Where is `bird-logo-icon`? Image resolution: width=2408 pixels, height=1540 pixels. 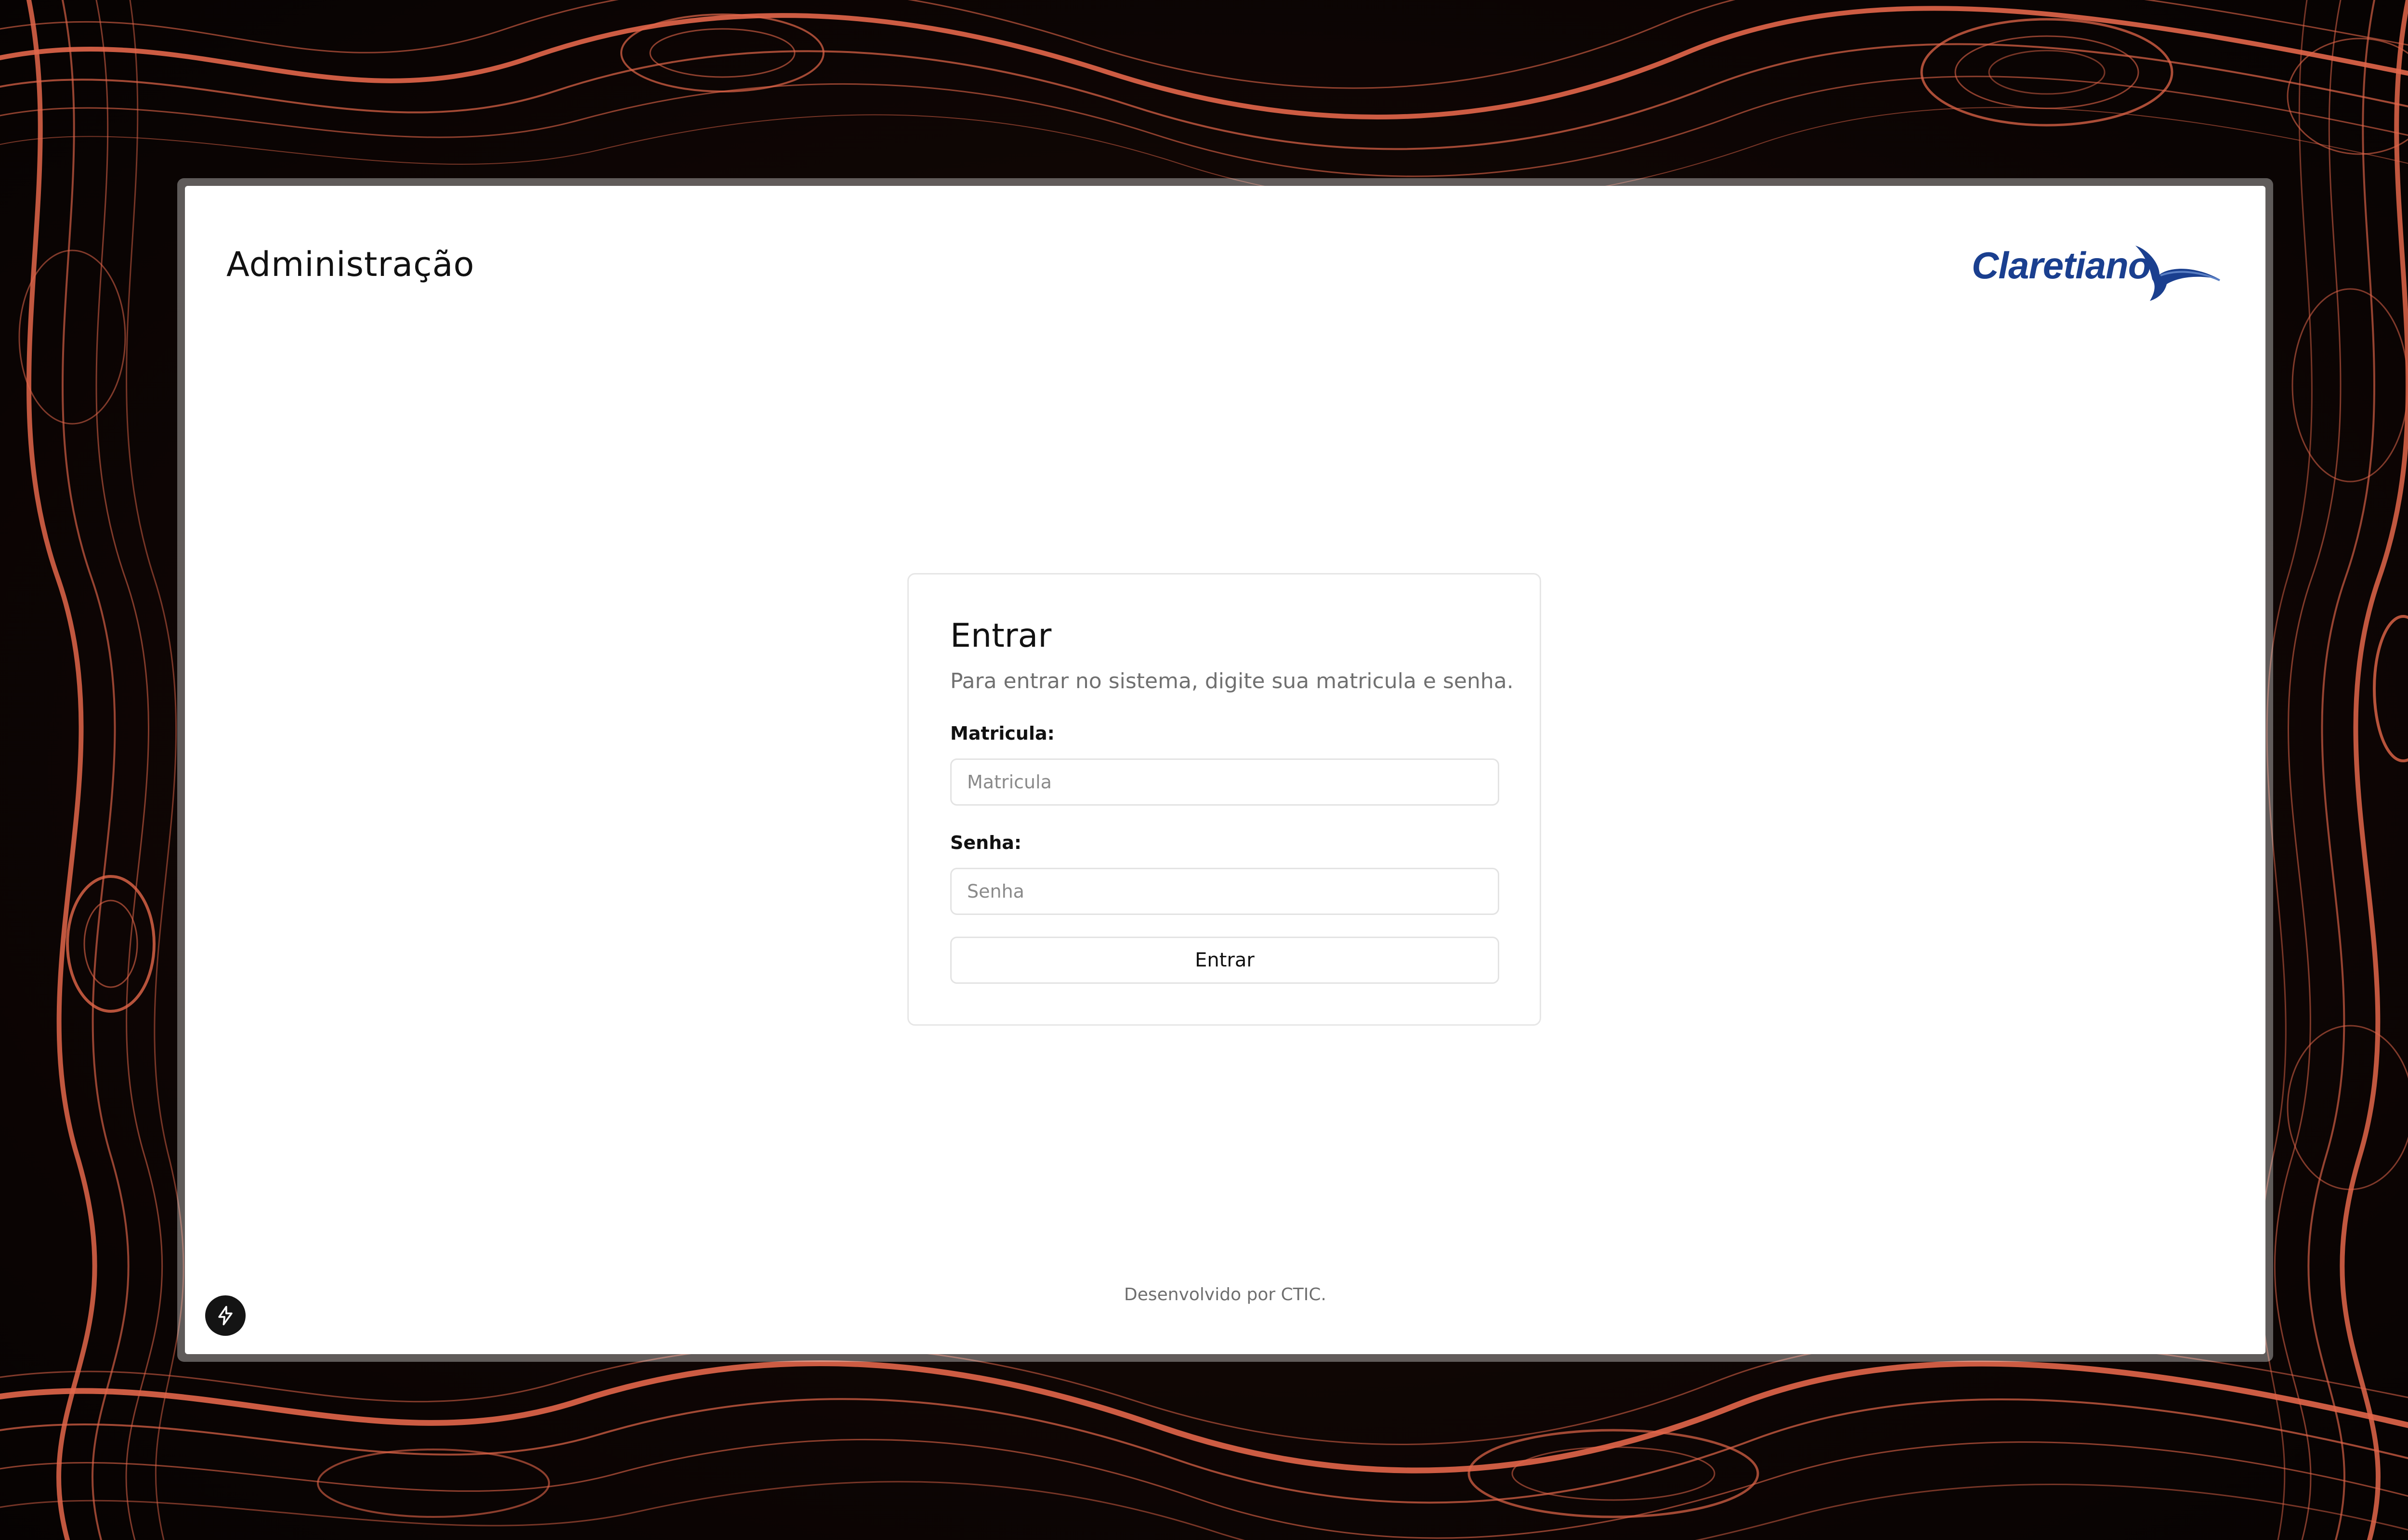
bird-logo-icon is located at coordinates (2177, 273).